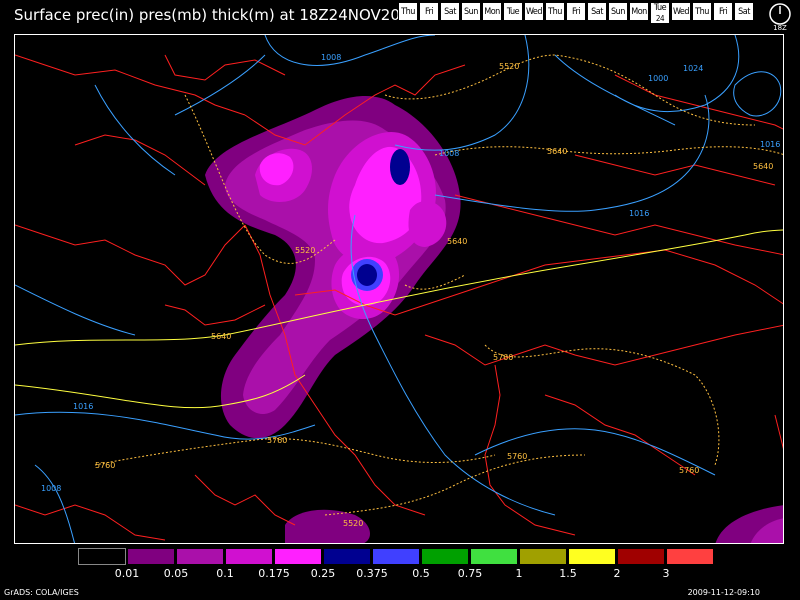 The width and height of the screenshot is (800, 600). I want to click on legend-label: 2, so click(617, 573).